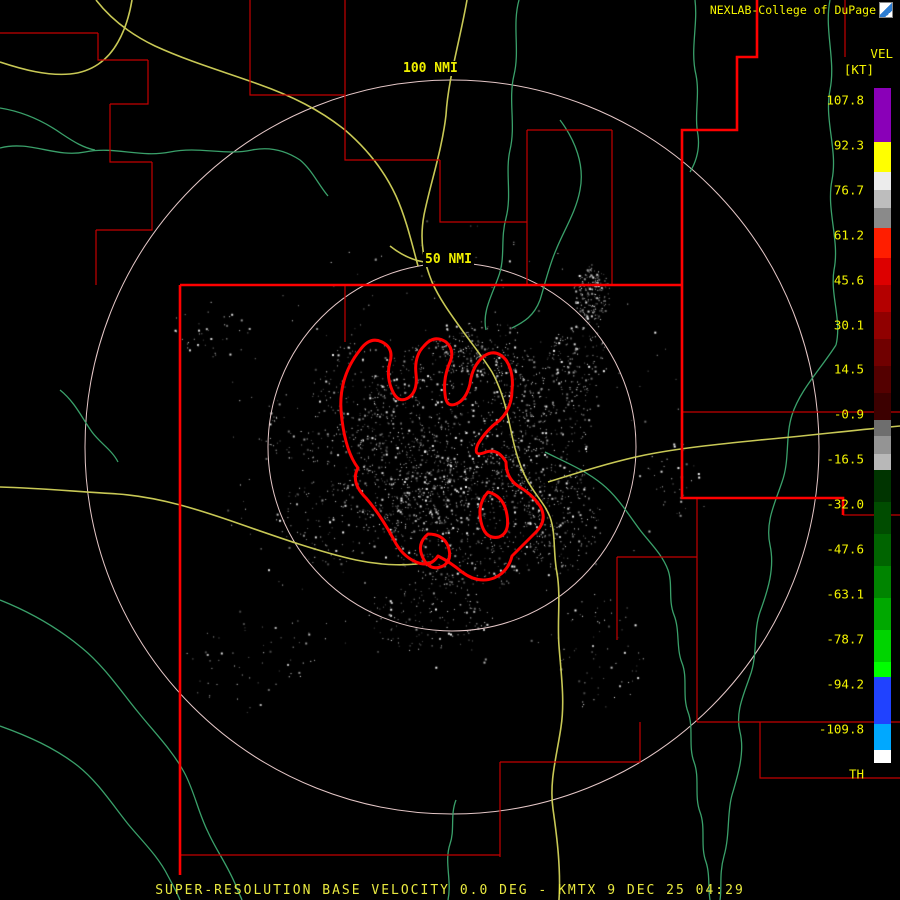  What do you see at coordinates (881, 53) in the screenshot?
I see `colorbar-product-label: VEL` at bounding box center [881, 53].